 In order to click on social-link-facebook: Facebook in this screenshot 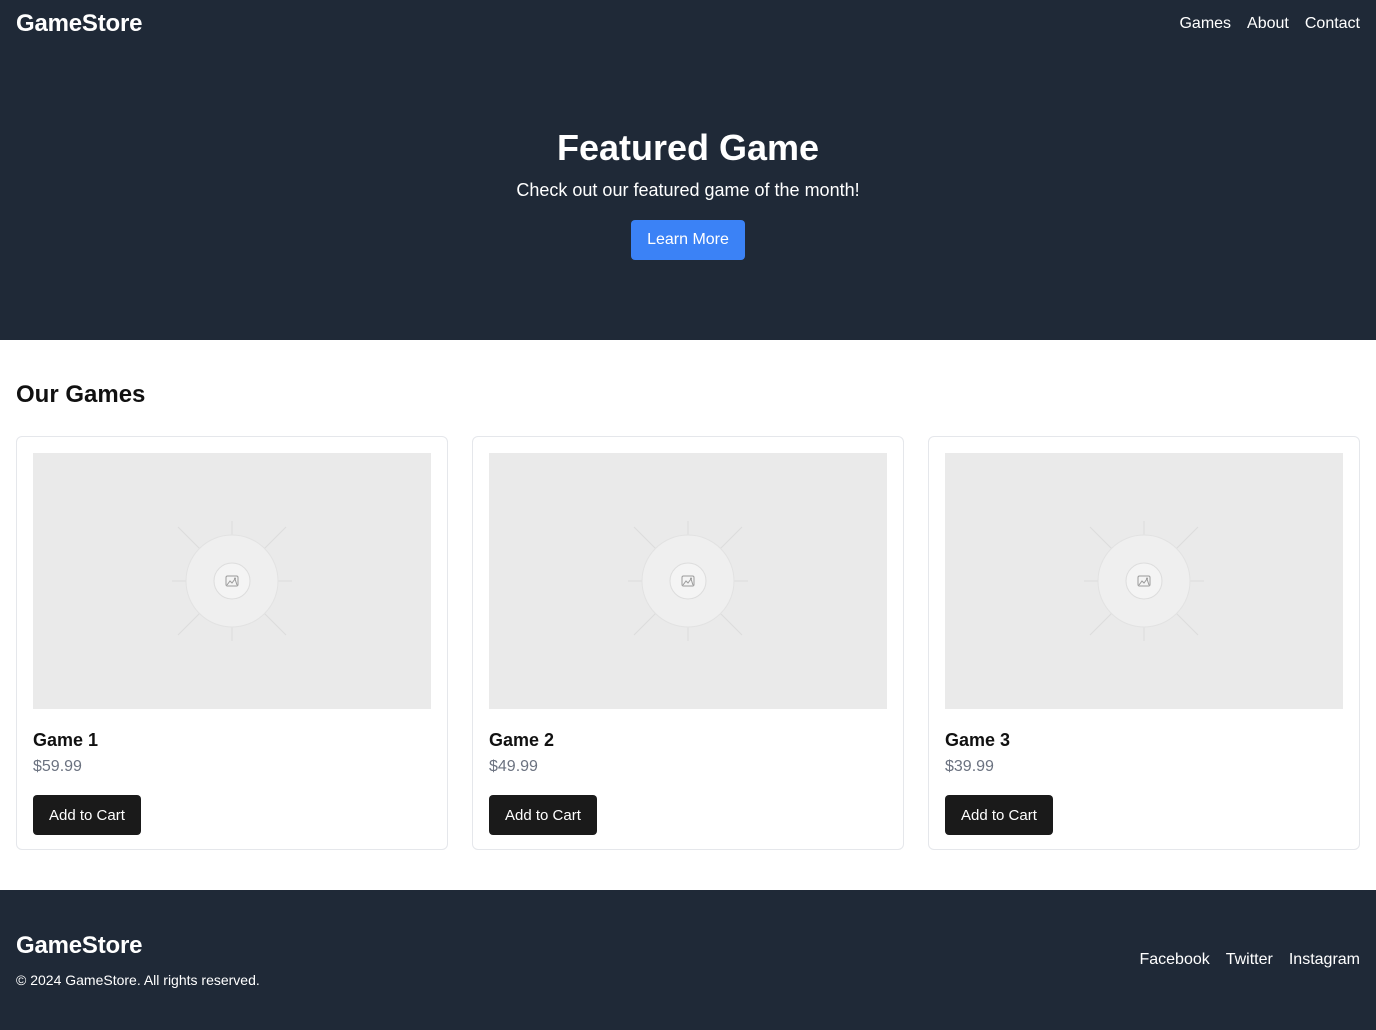, I will do `click(1174, 960)`.